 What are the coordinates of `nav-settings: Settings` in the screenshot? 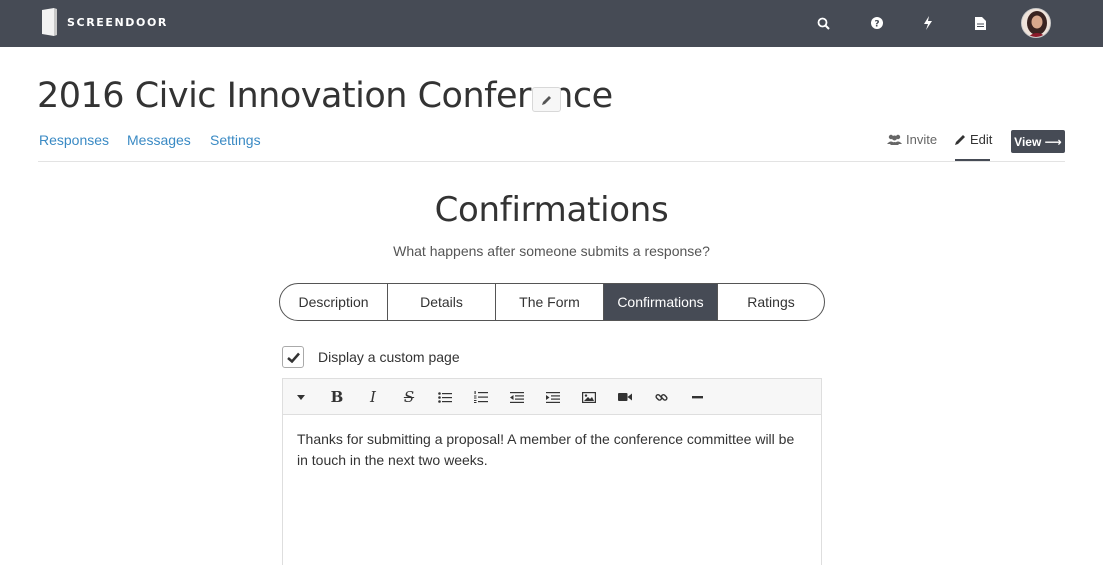 It's located at (235, 140).